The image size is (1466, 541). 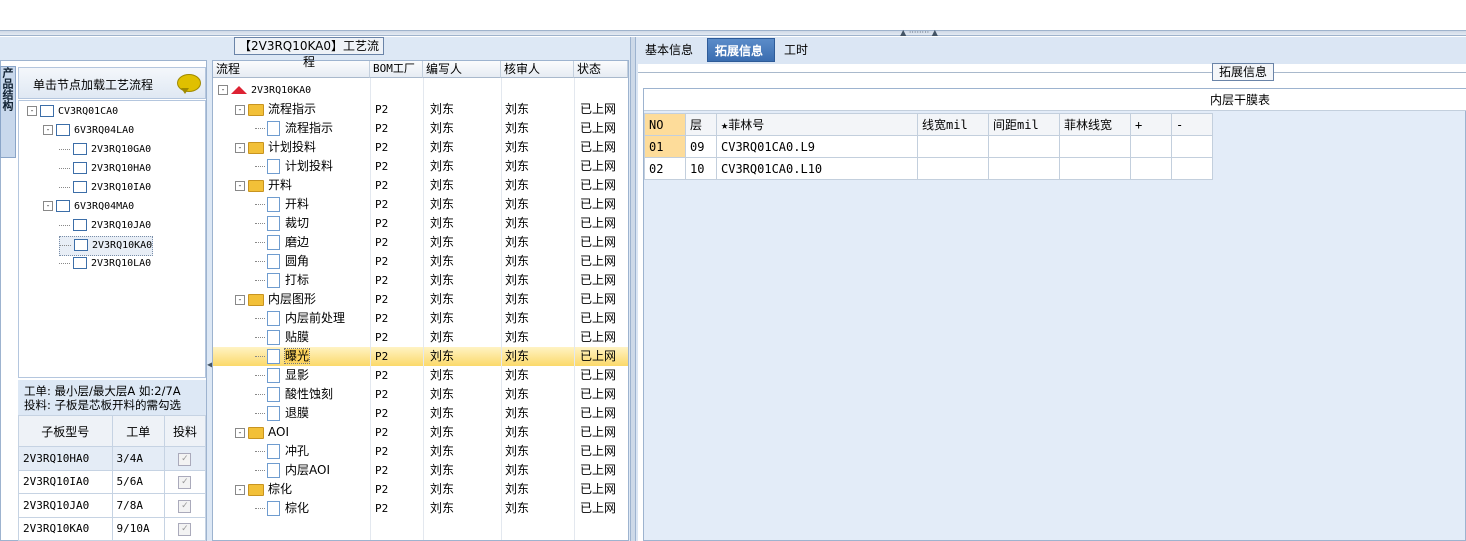 I want to click on grid-row: 01 09 CV3RQ01CA0.L9, so click(x=928, y=146).